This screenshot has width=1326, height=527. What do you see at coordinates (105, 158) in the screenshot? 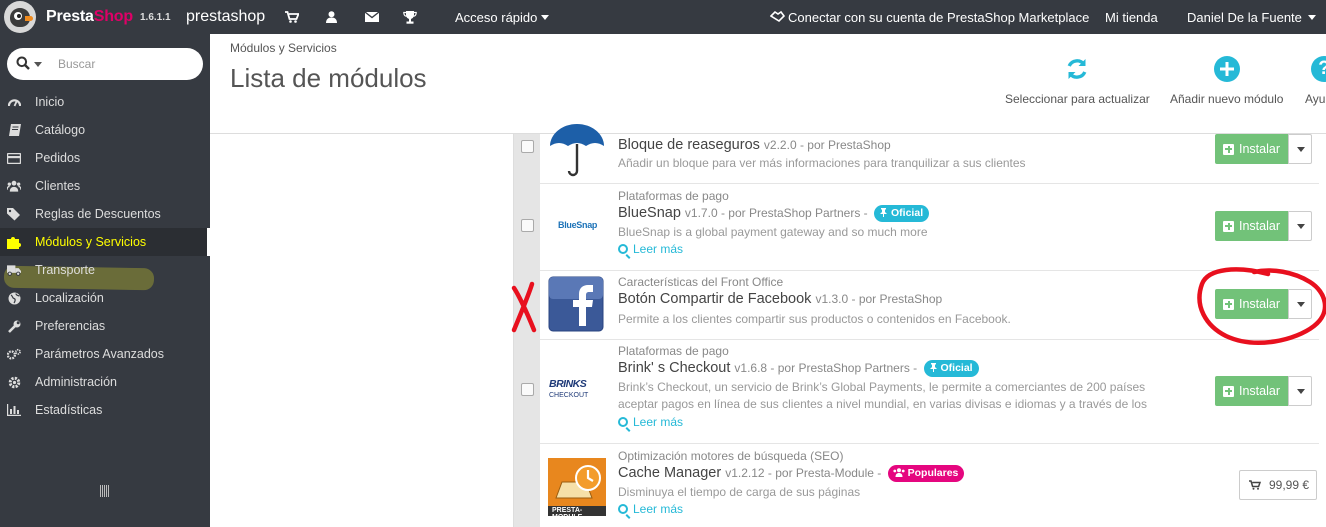
I see `sidebar-item-pedidos: Pedidos` at bounding box center [105, 158].